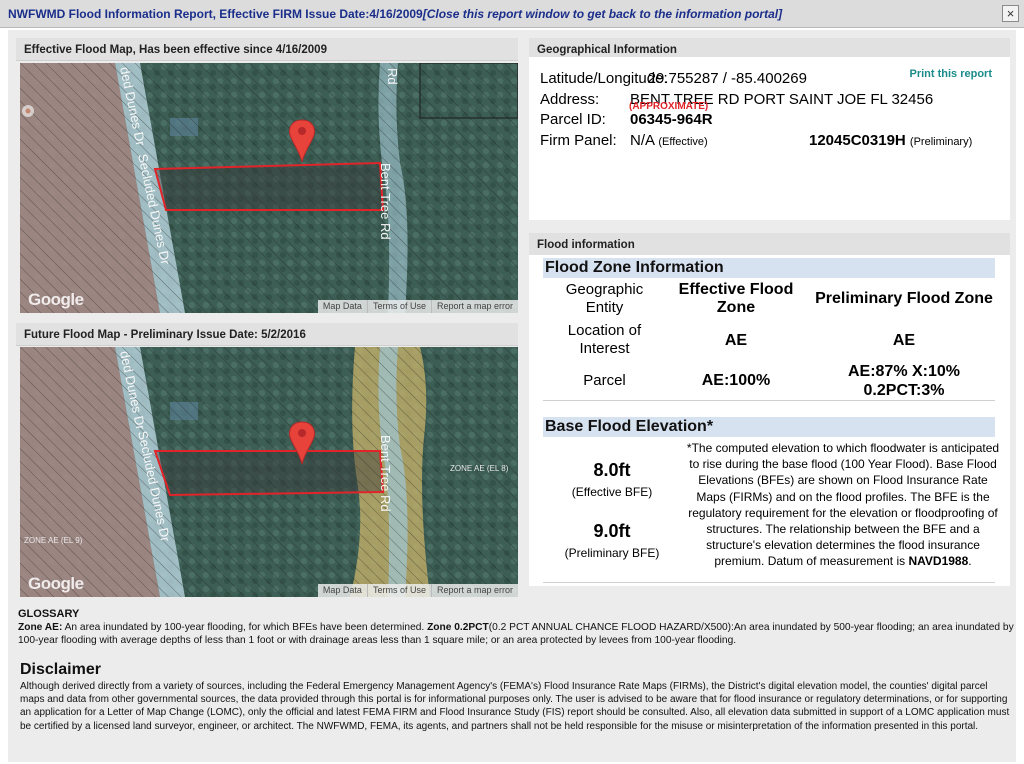  I want to click on bfe-effective-label: (Effective BFE), so click(612, 492).